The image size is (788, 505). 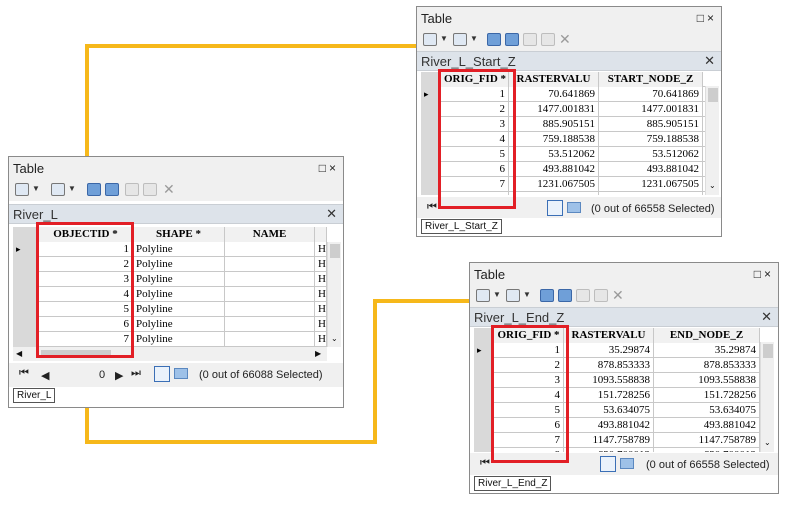 What do you see at coordinates (19, 353) in the screenshot?
I see `scroll-left-icon: ◀` at bounding box center [19, 353].